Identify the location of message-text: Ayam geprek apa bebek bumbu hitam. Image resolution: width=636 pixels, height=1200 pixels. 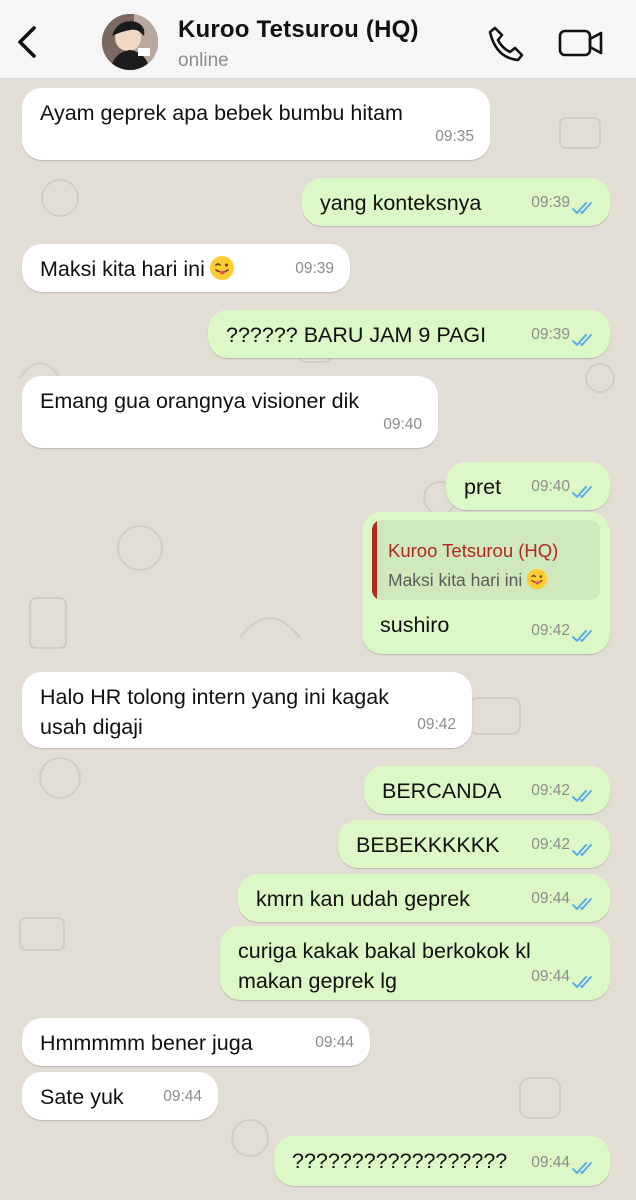
(221, 113).